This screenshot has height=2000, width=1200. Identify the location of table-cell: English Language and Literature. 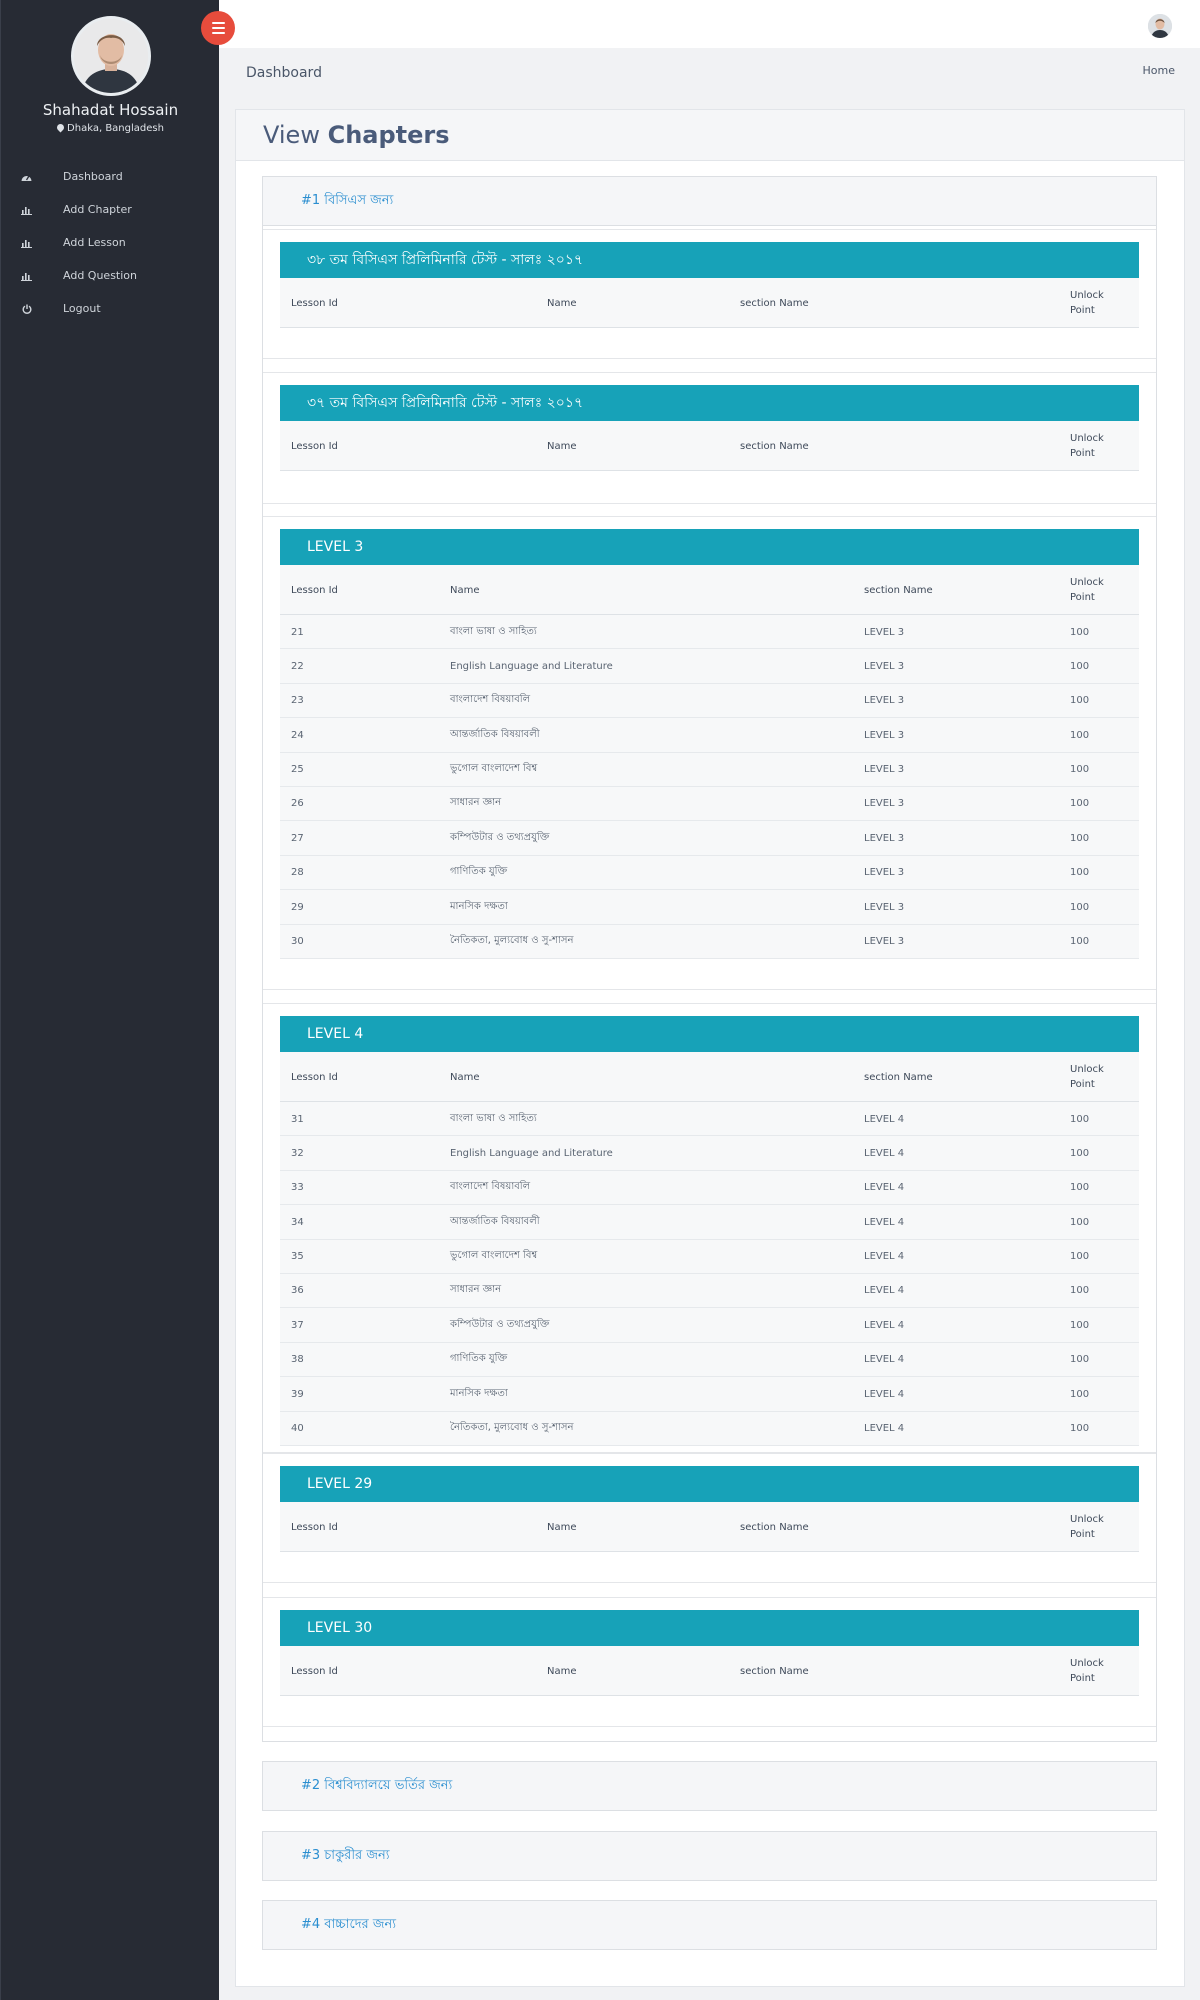
(531, 1153).